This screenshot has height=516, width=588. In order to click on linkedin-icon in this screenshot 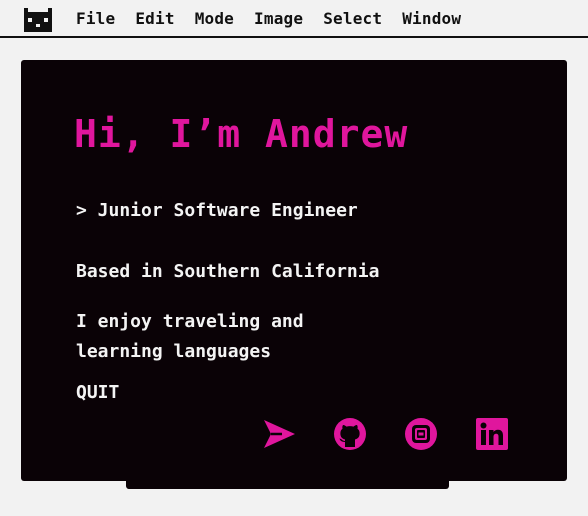, I will do `click(492, 434)`.